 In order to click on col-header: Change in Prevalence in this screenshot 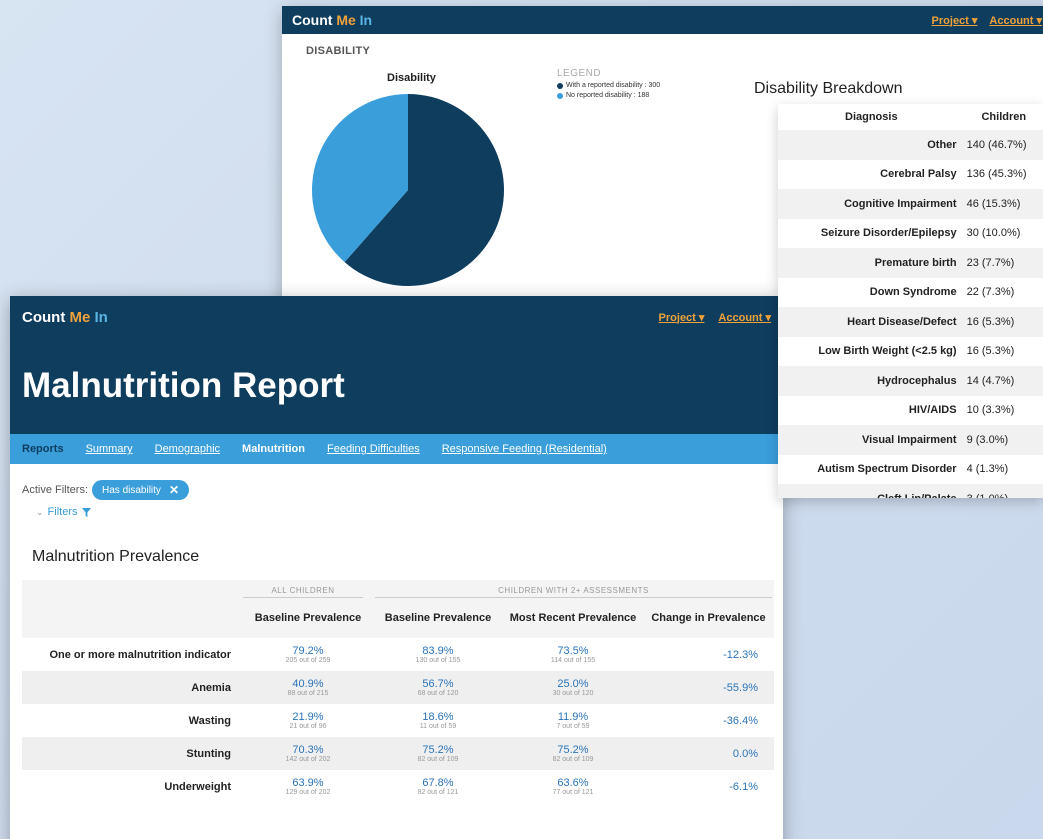, I will do `click(708, 618)`.